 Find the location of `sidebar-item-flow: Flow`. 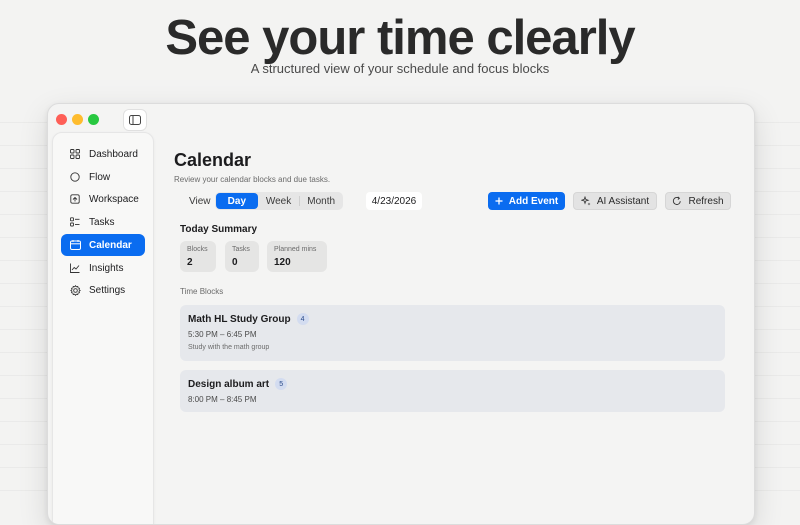

sidebar-item-flow: Flow is located at coordinates (103, 177).